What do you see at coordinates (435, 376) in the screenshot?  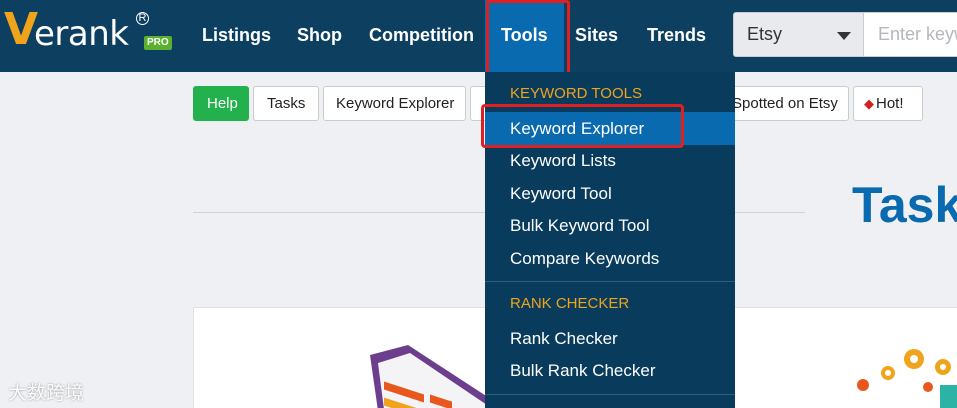 I see `document-illustration` at bounding box center [435, 376].